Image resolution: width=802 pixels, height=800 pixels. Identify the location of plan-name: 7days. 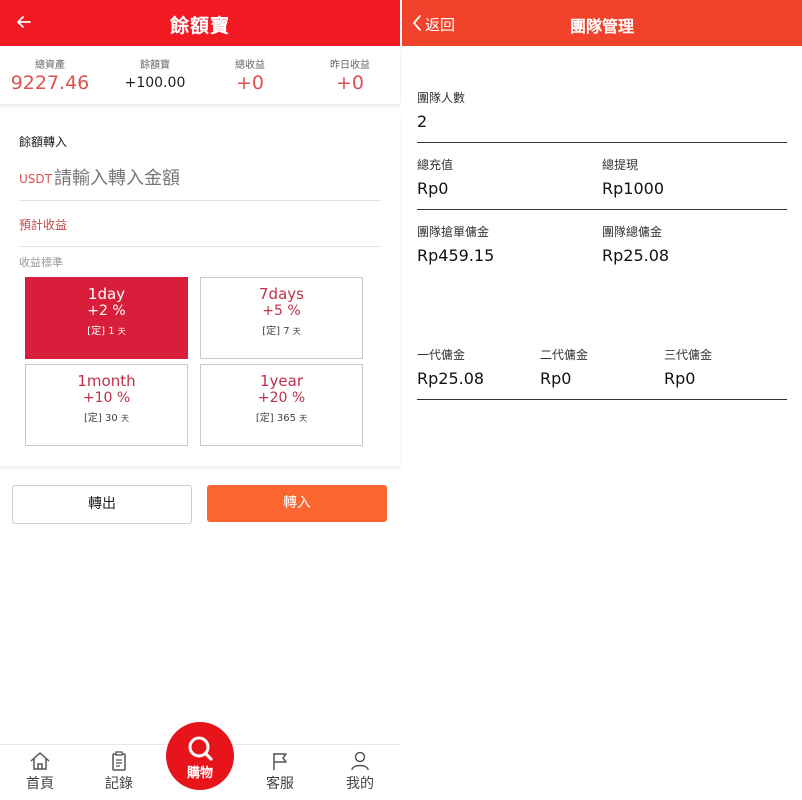
(281, 294).